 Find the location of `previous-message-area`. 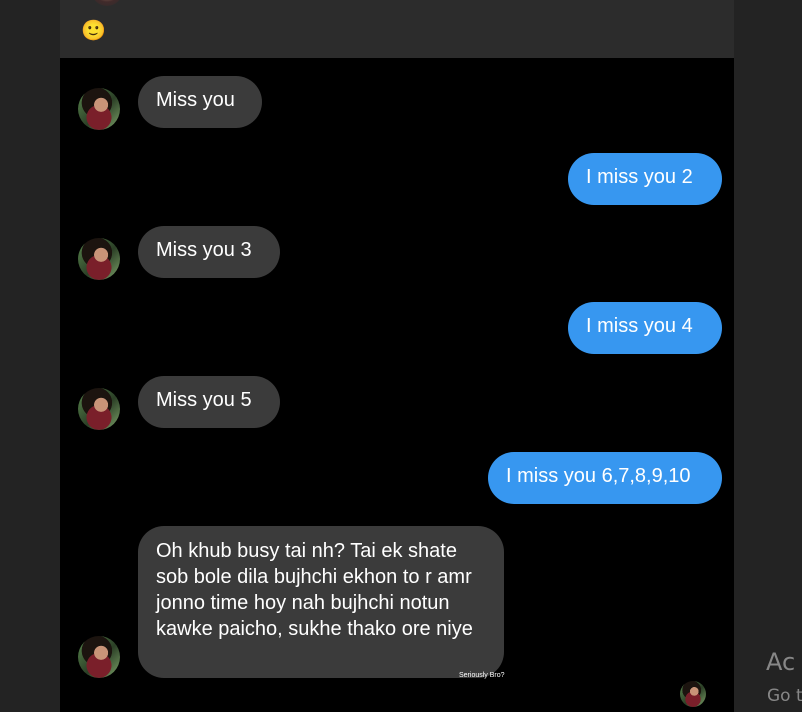

previous-message-area is located at coordinates (397, 29).